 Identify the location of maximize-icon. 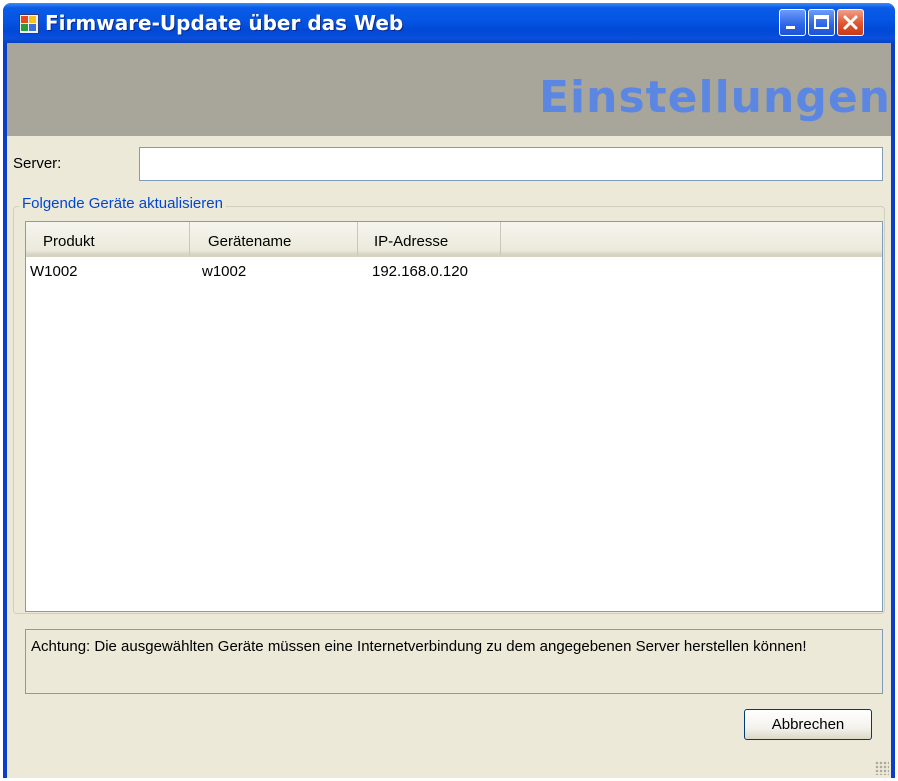
(821, 22).